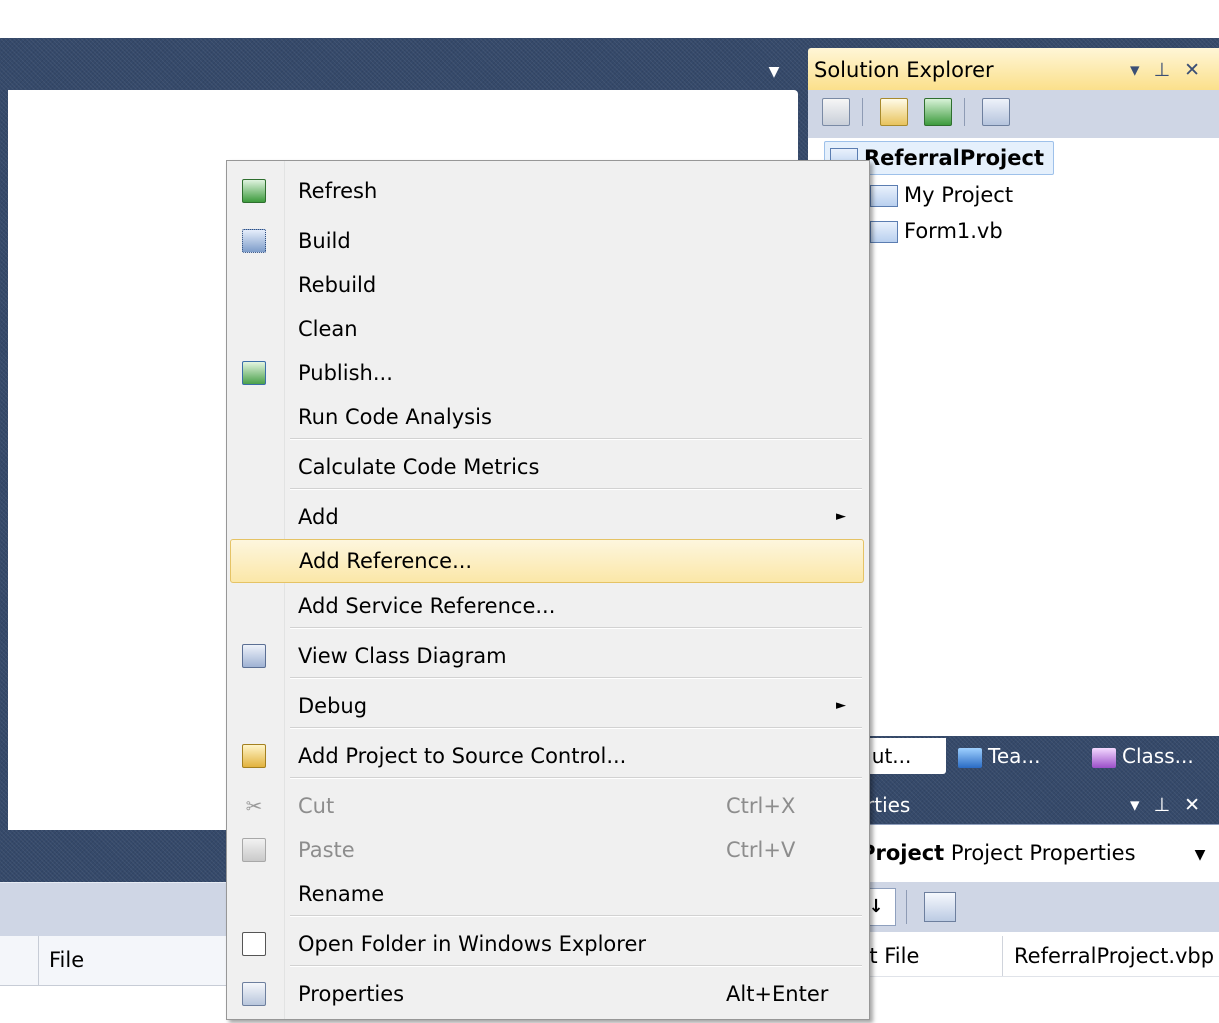  Describe the element at coordinates (254, 241) in the screenshot. I see `build-icon` at that location.